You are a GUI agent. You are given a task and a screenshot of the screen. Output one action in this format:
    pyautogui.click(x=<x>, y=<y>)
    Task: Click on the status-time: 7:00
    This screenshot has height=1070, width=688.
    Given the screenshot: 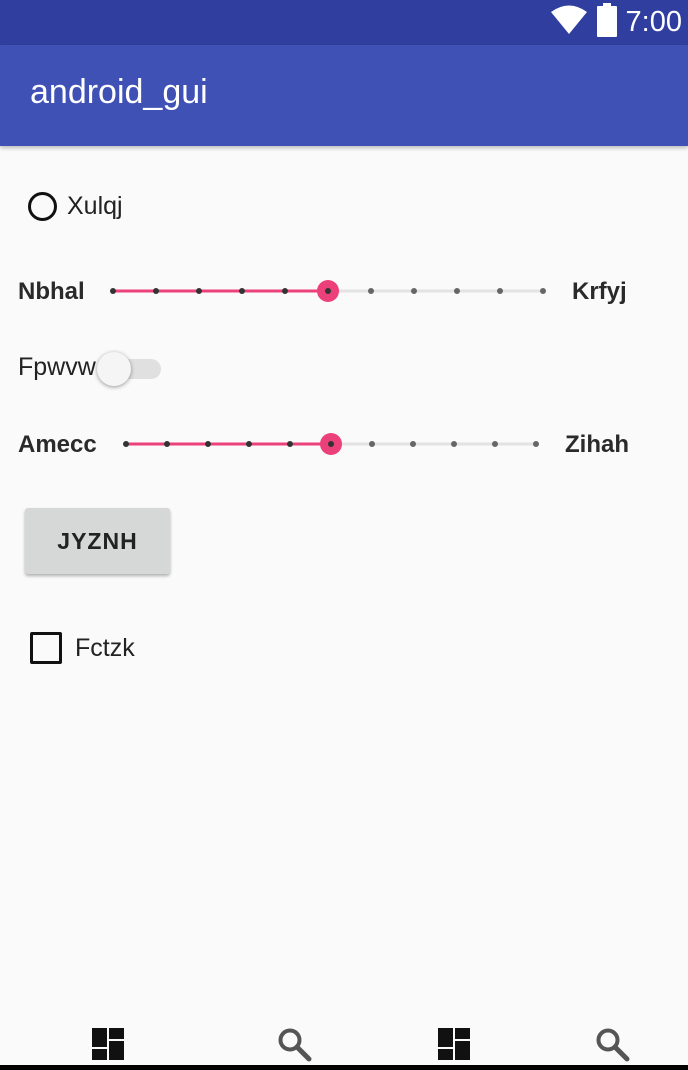 What is the action you would take?
    pyautogui.click(x=653, y=21)
    